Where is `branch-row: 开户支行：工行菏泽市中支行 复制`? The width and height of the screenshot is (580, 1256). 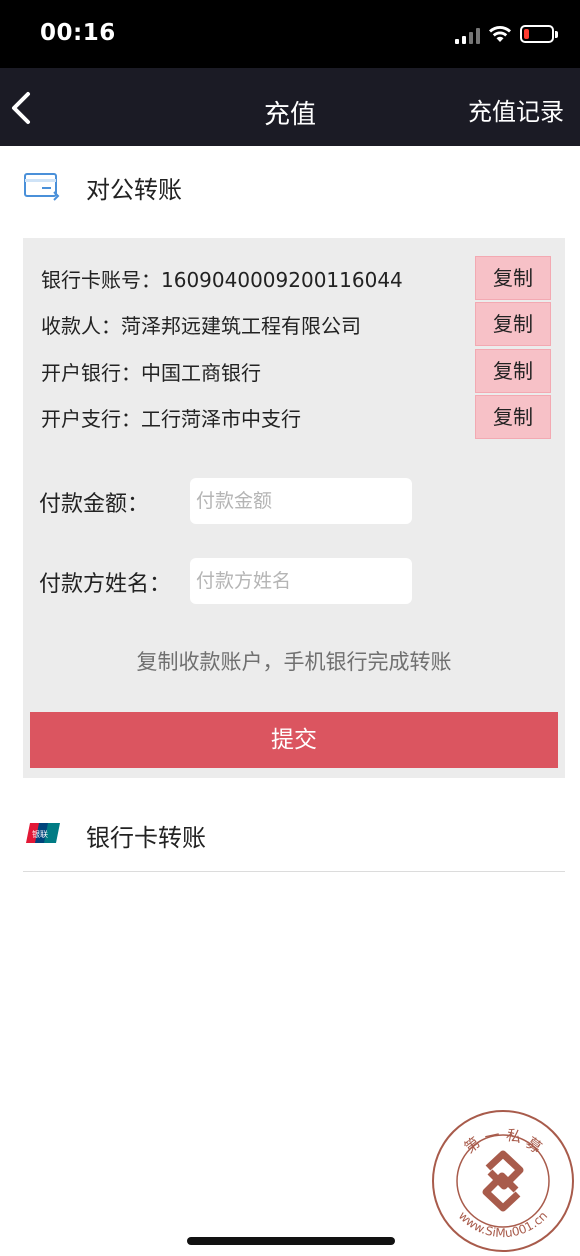 branch-row: 开户支行：工行菏泽市中支行 复制 is located at coordinates (296, 417).